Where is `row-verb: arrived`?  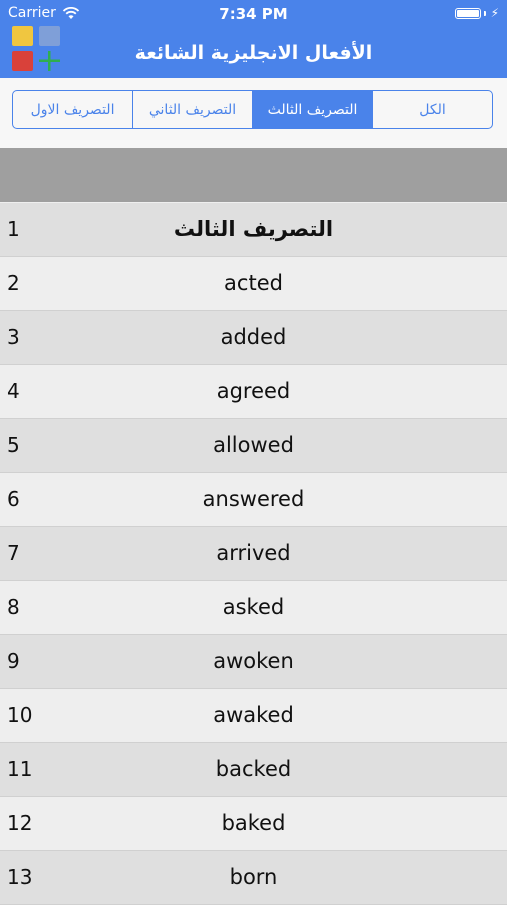
row-verb: arrived is located at coordinates (253, 553).